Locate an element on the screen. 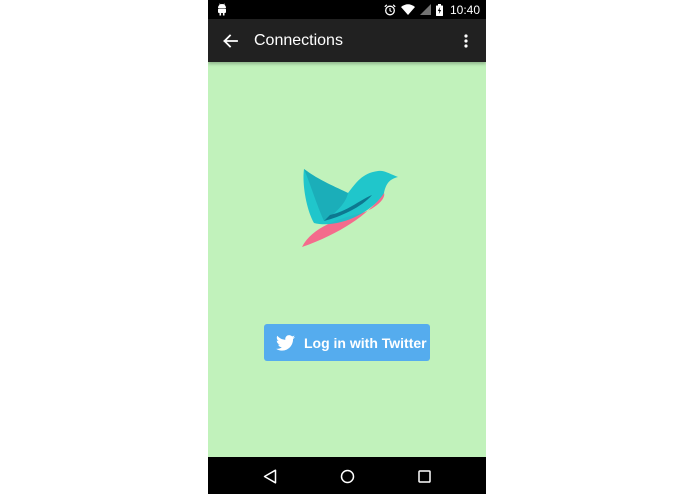  wifi-icon is located at coordinates (407, 9).